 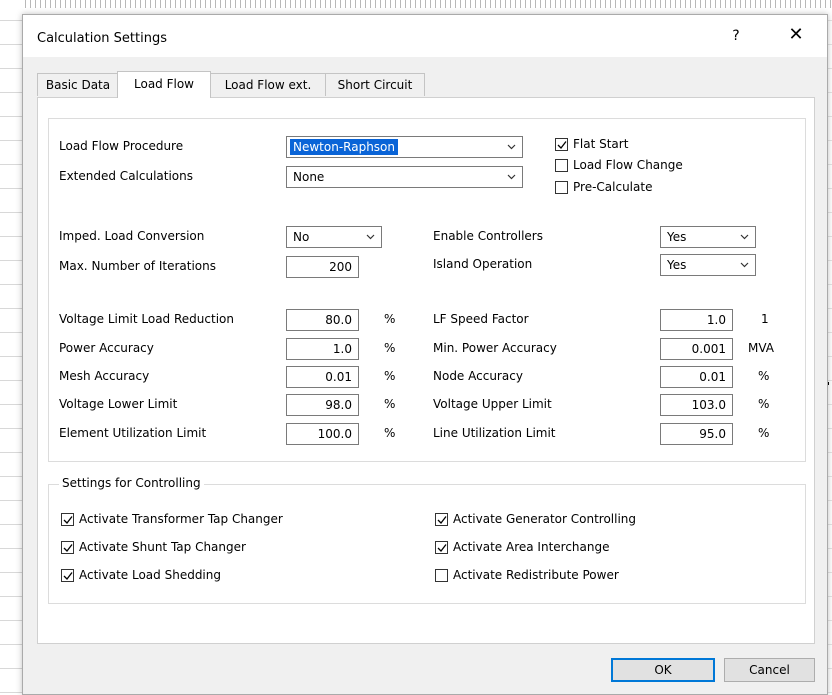 What do you see at coordinates (322, 434) in the screenshot?
I see `param-input: 100.0` at bounding box center [322, 434].